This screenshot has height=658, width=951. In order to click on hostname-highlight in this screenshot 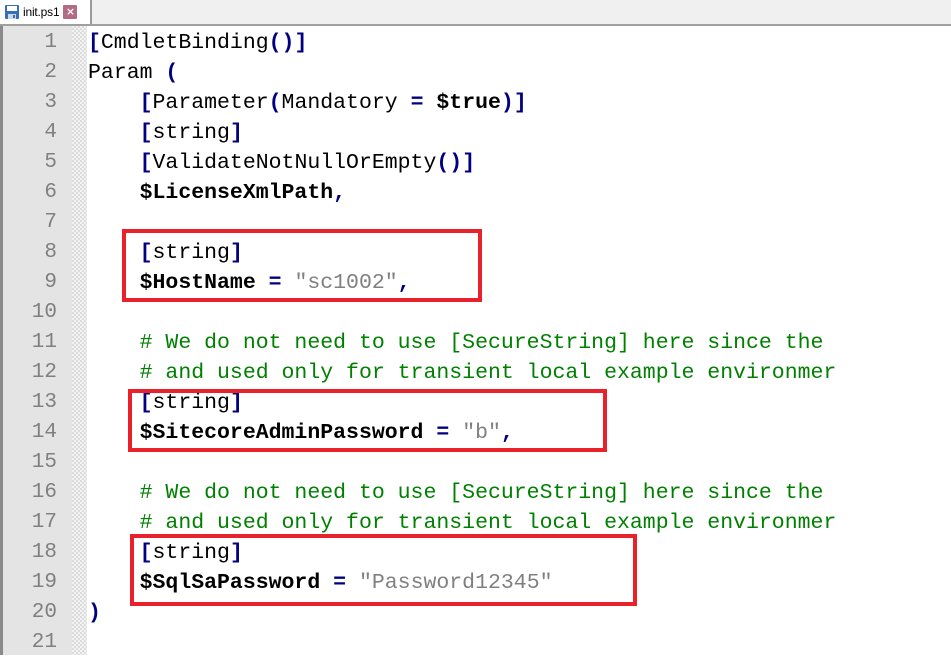, I will do `click(302, 265)`.